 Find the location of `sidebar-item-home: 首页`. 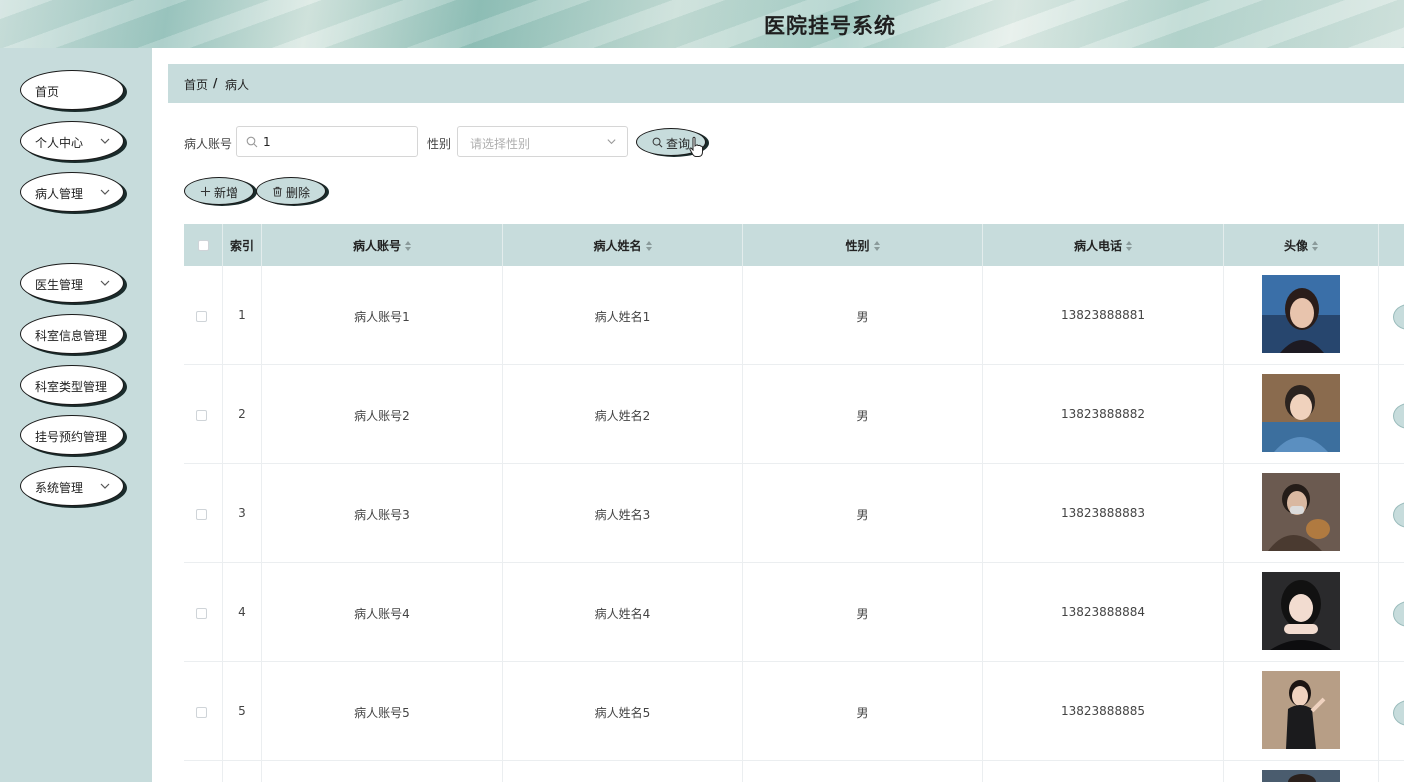

sidebar-item-home: 首页 is located at coordinates (72, 90).